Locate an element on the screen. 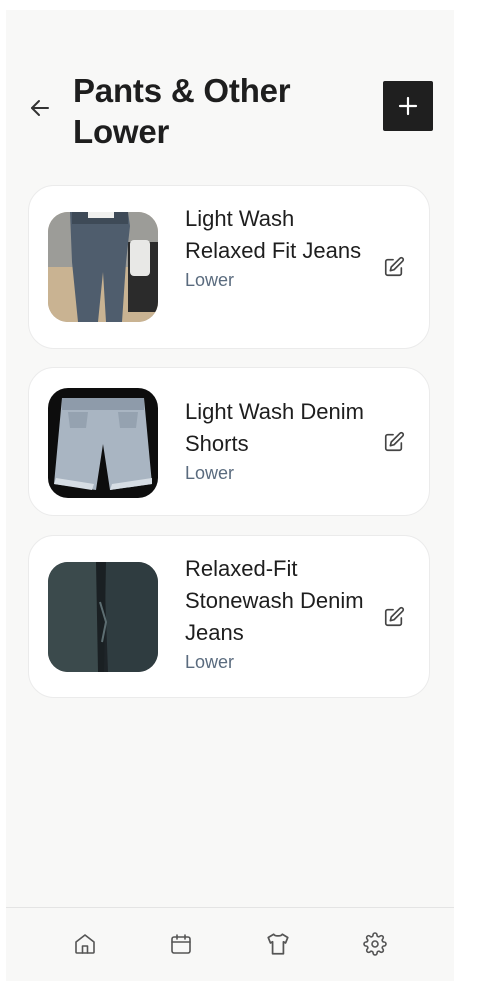 The height and width of the screenshot is (981, 484). calendar-icon is located at coordinates (181, 944).